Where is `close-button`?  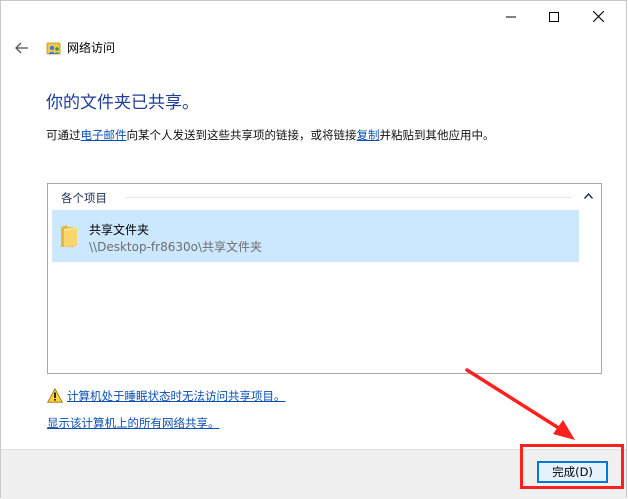
close-button is located at coordinates (598, 16).